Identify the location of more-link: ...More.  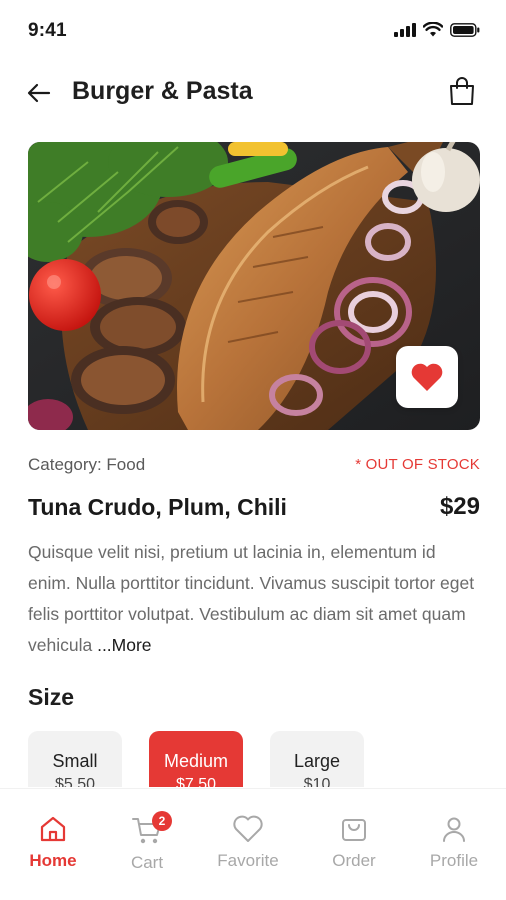
(124, 645).